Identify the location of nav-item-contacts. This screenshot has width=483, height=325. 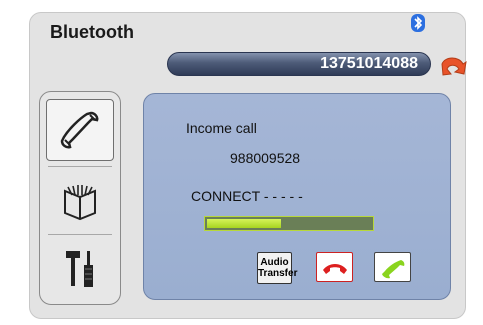
(80, 201).